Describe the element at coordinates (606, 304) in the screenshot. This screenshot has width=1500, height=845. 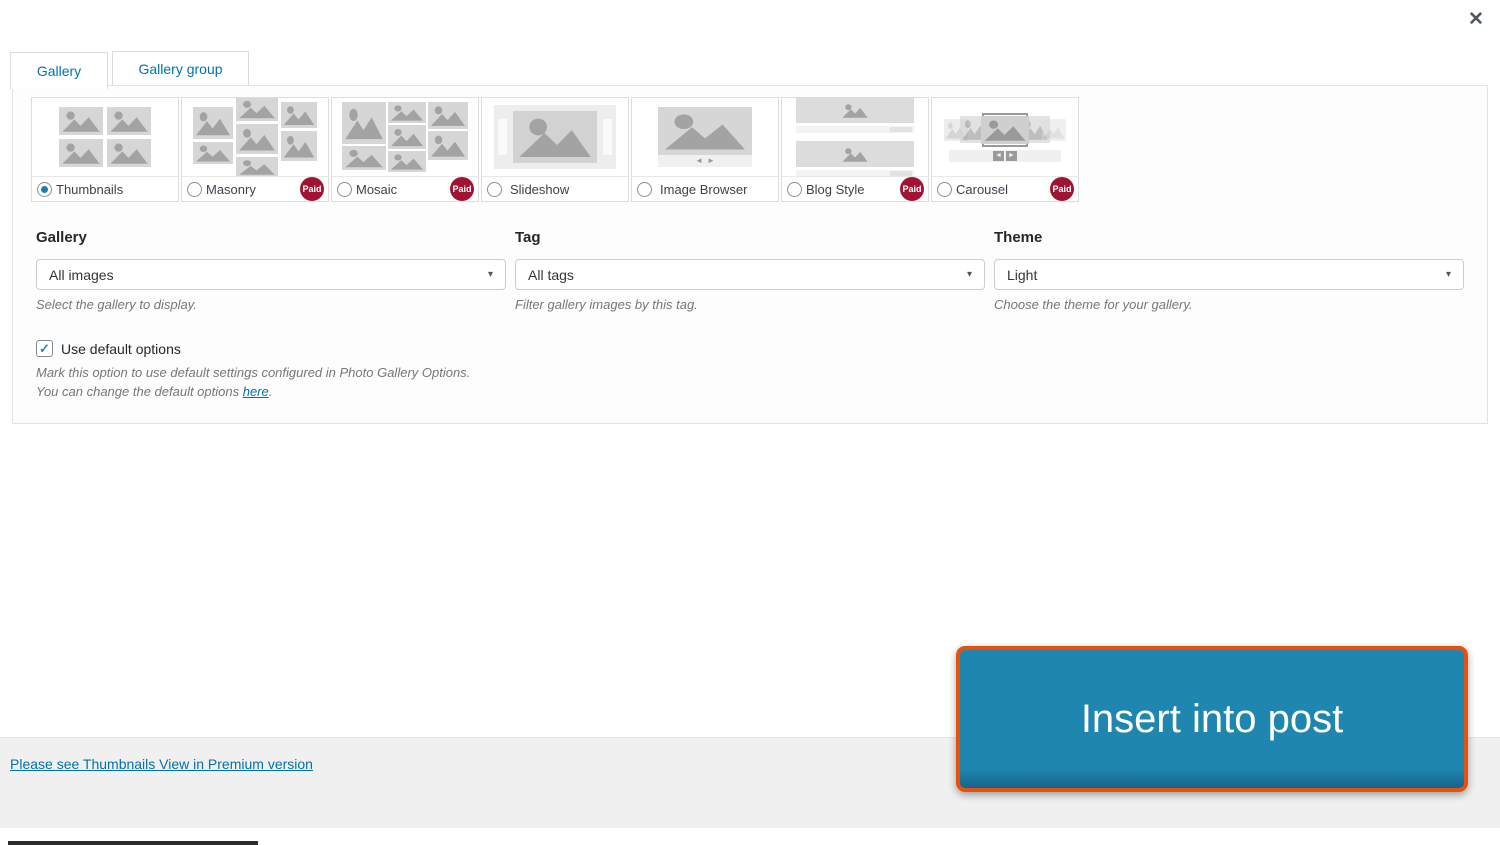
I see `tag-field-caption: Filter gallery images by this tag.` at that location.